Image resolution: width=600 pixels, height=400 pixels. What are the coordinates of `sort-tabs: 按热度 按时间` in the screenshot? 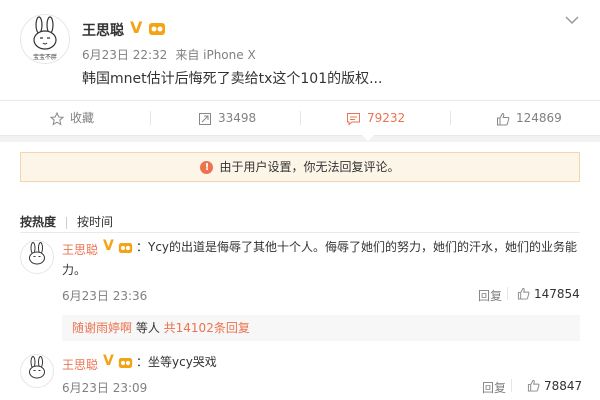 It's located at (66, 221).